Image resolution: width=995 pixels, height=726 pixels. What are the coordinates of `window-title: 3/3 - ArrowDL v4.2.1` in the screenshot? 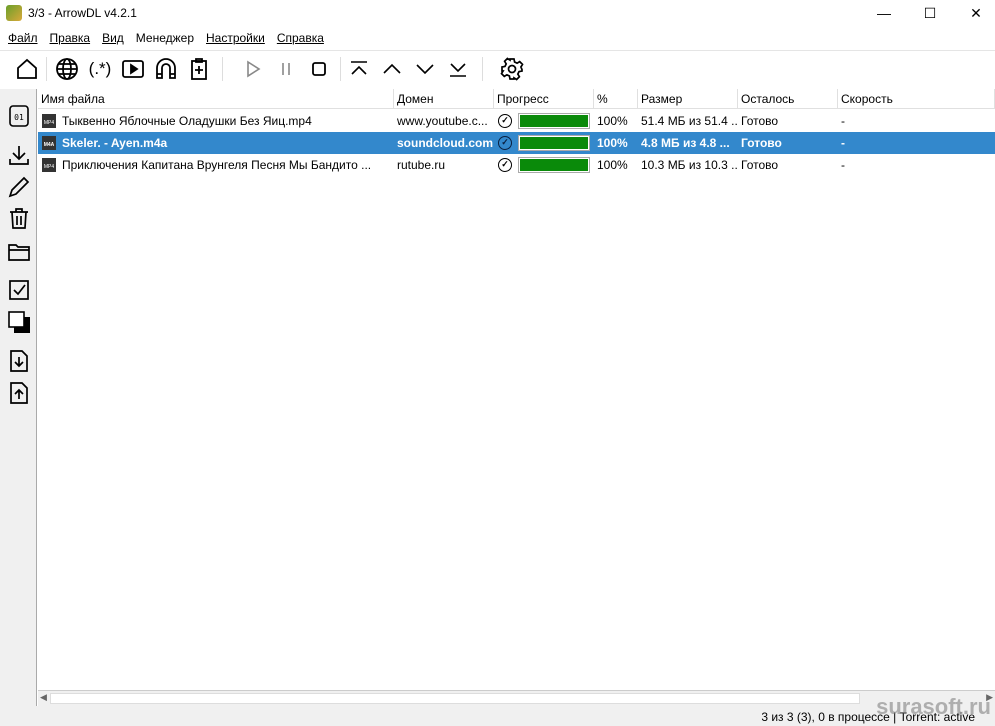 It's located at (82, 13).